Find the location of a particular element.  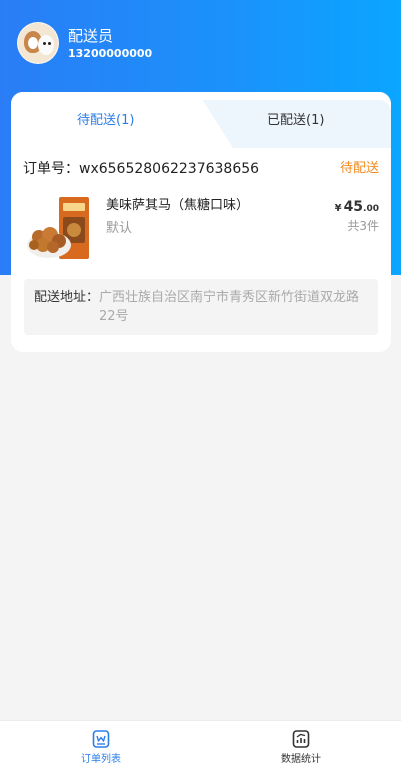

order-header: 订单号：wx656528062237638656 待配送 is located at coordinates (201, 169).